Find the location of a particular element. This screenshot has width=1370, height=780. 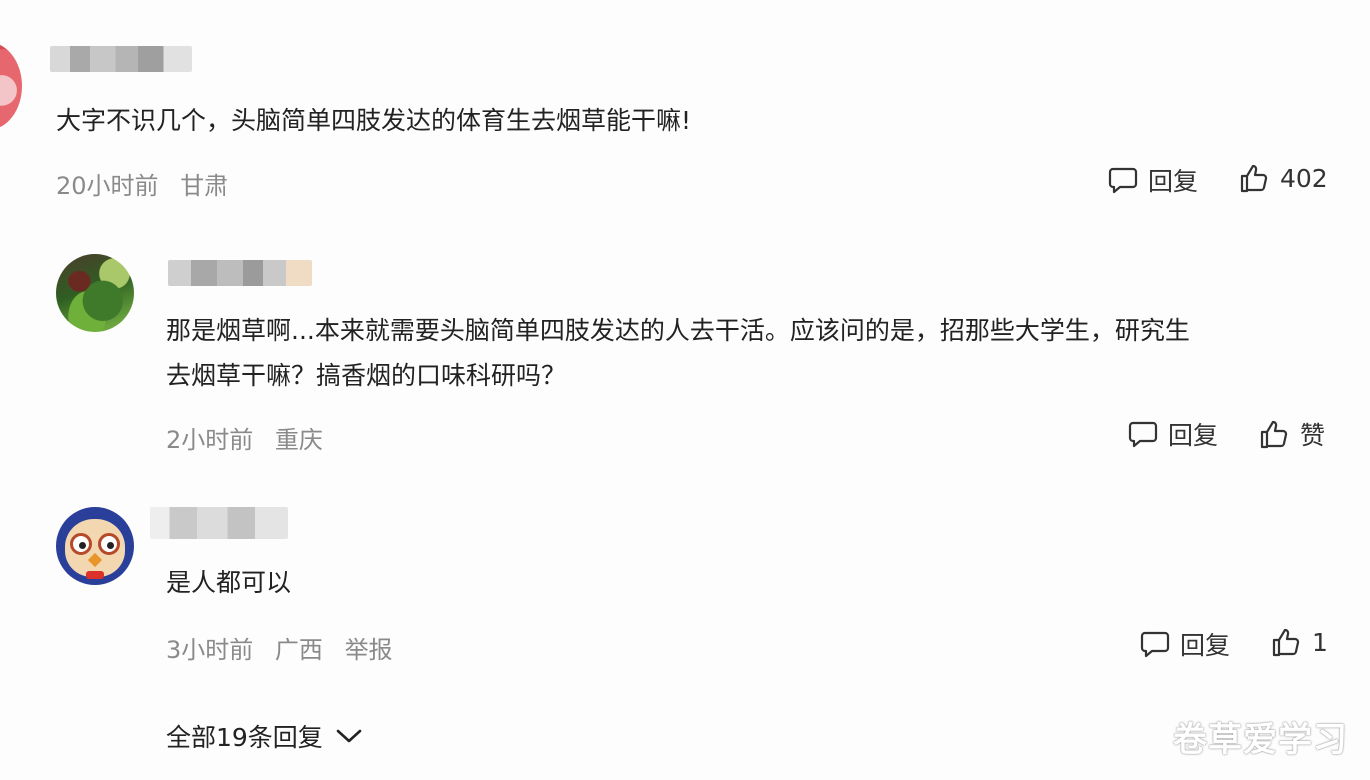

watermark: 卷草爱学习 is located at coordinates (1260, 740).